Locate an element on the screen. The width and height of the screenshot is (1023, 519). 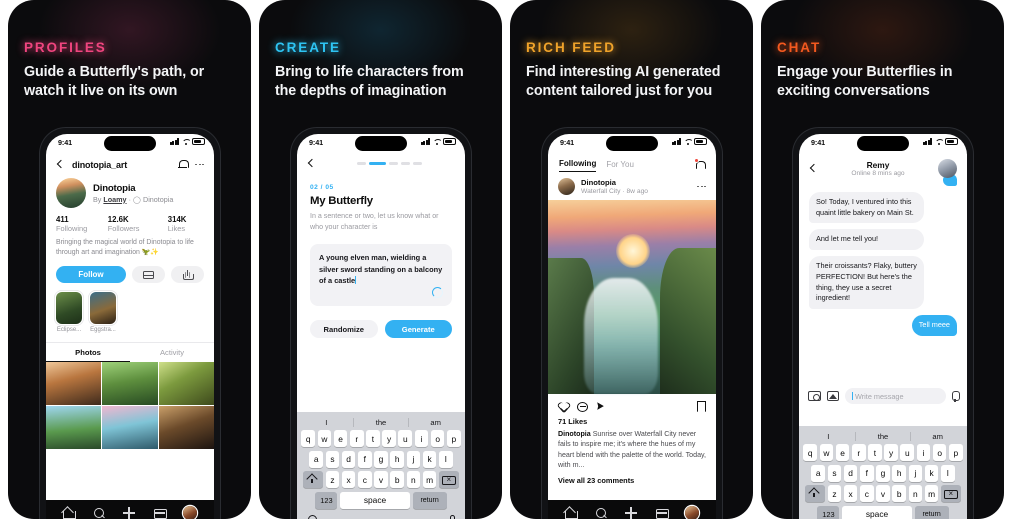
key-l: l is located at coordinates (947, 473).